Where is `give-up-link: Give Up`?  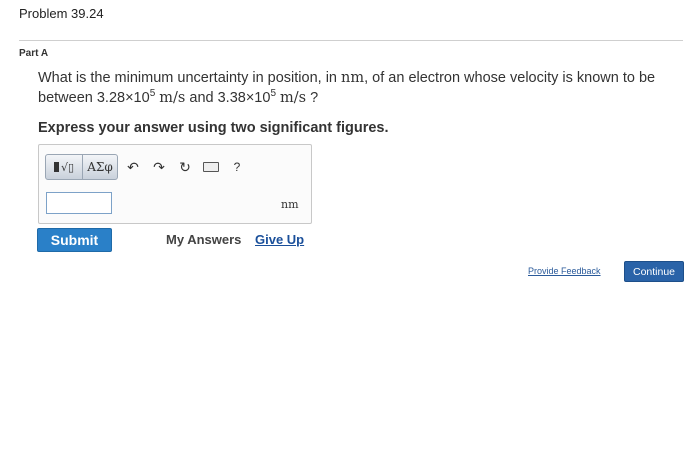
give-up-link: Give Up is located at coordinates (279, 239).